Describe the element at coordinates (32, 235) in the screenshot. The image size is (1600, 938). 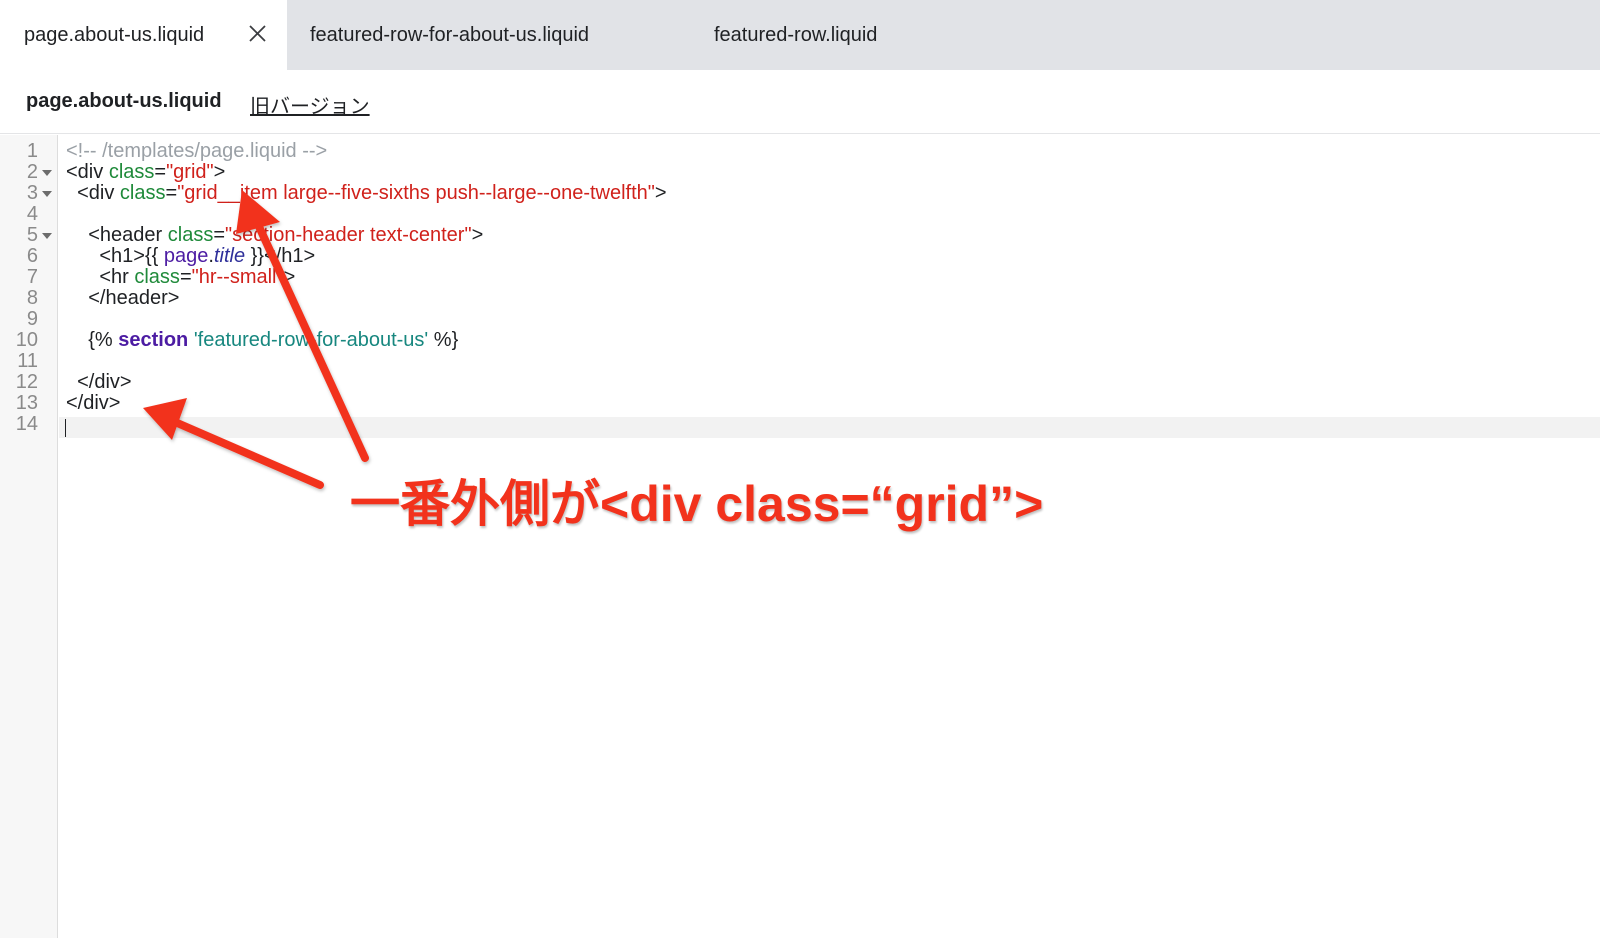
I see `line-number: 5` at that location.